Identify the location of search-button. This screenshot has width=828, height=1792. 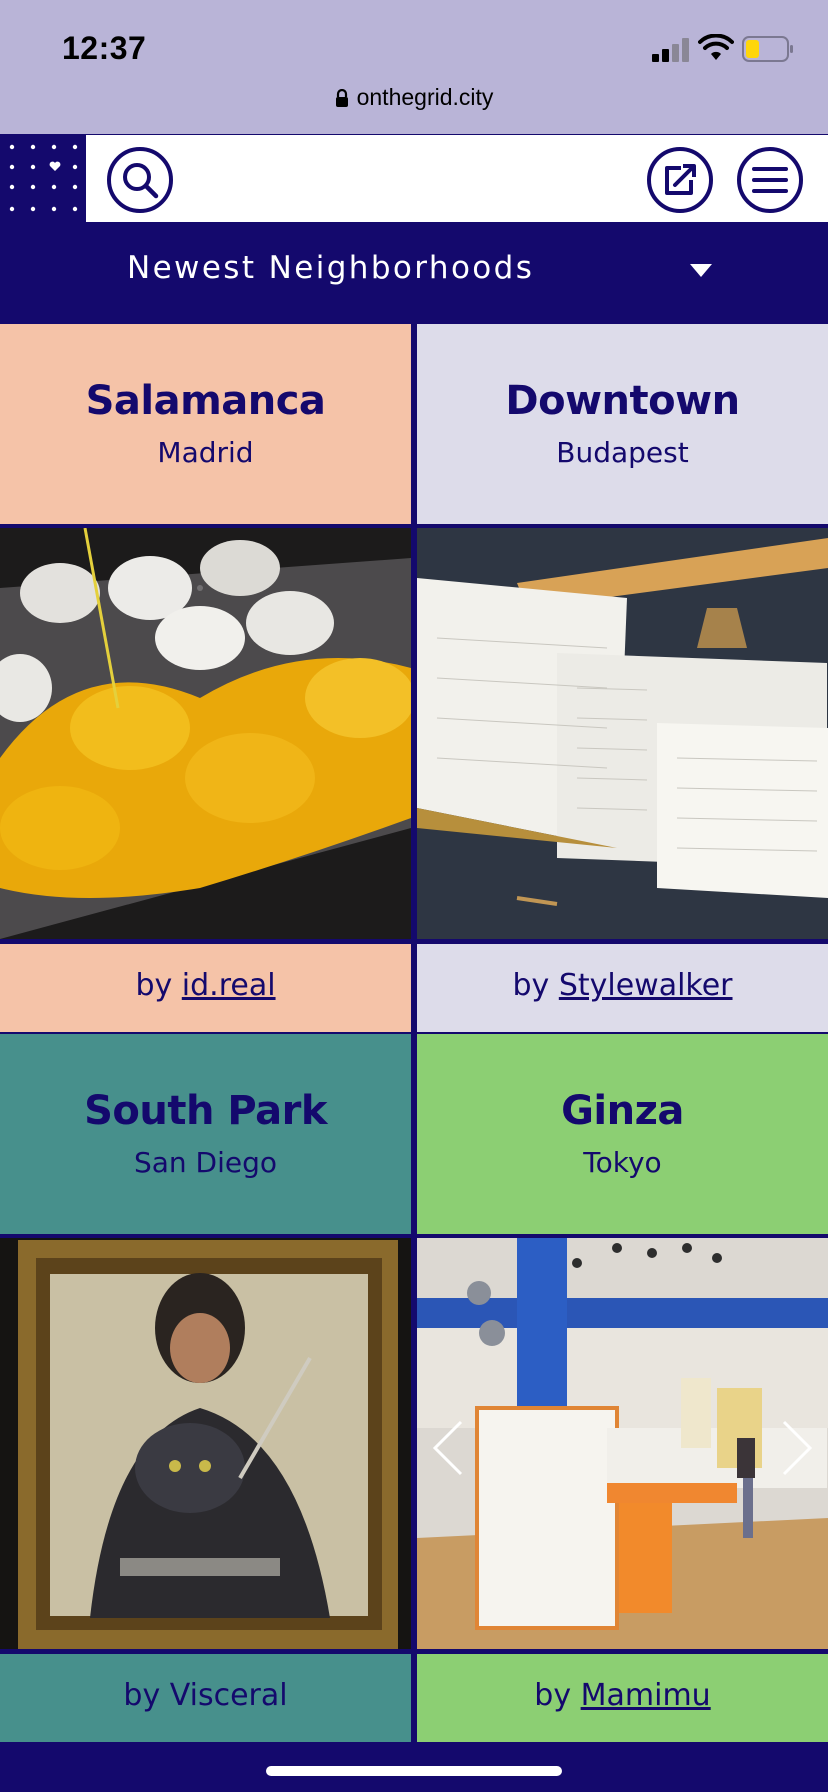
(140, 180).